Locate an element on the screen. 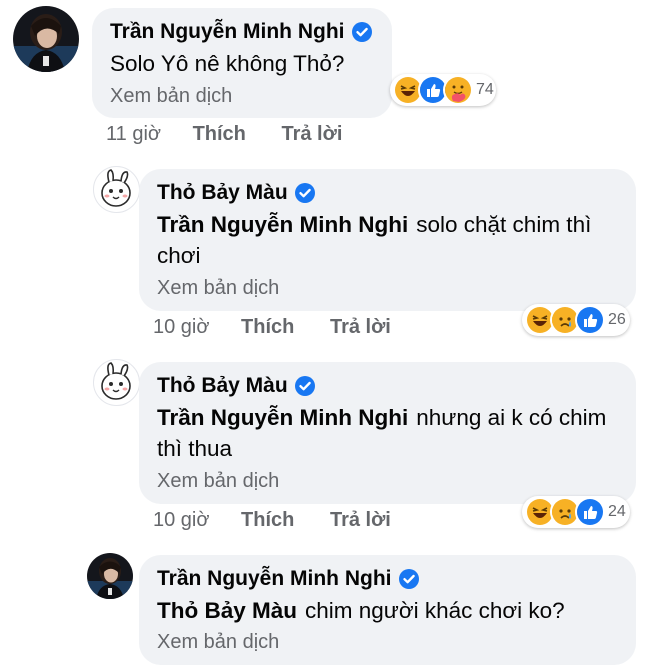  reaction-count: 24 is located at coordinates (617, 511).